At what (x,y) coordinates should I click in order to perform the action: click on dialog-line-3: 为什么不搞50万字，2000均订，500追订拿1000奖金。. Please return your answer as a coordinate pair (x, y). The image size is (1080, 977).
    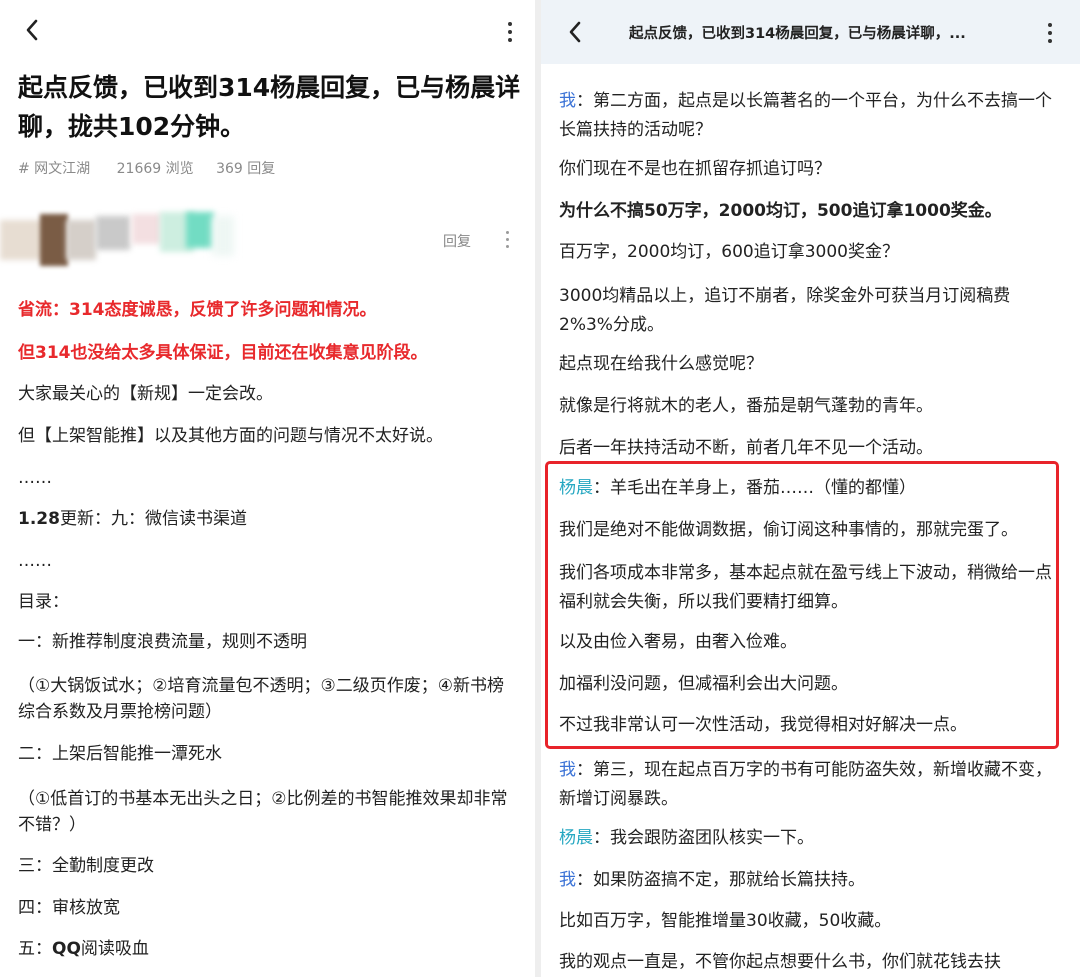
    Looking at the image, I should click on (780, 211).